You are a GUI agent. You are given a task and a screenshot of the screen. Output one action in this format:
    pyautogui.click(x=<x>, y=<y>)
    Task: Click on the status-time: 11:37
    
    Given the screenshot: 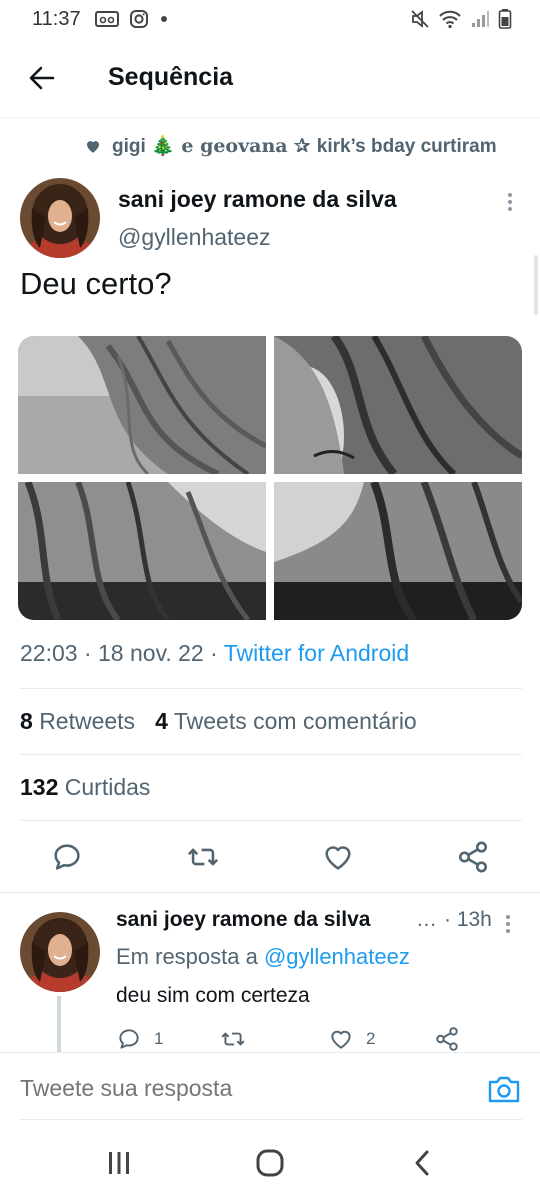 What is the action you would take?
    pyautogui.click(x=56, y=18)
    